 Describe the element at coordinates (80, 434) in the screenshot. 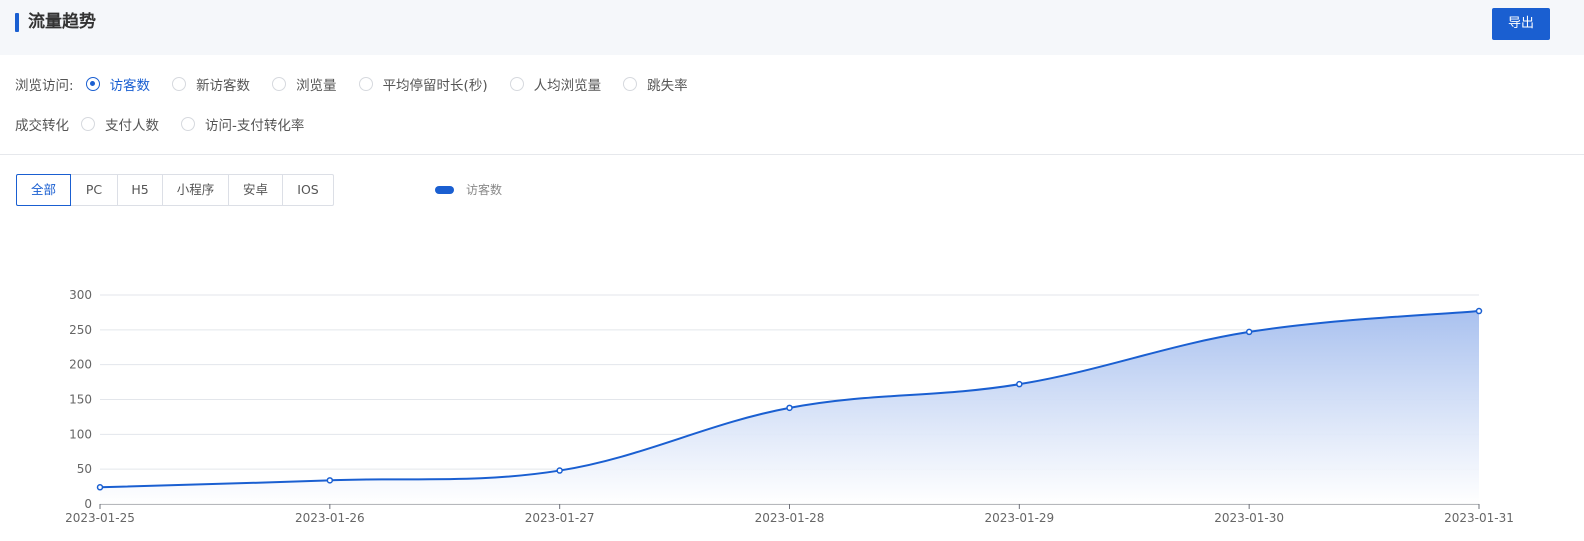

I see `y-tick-label: 100` at that location.